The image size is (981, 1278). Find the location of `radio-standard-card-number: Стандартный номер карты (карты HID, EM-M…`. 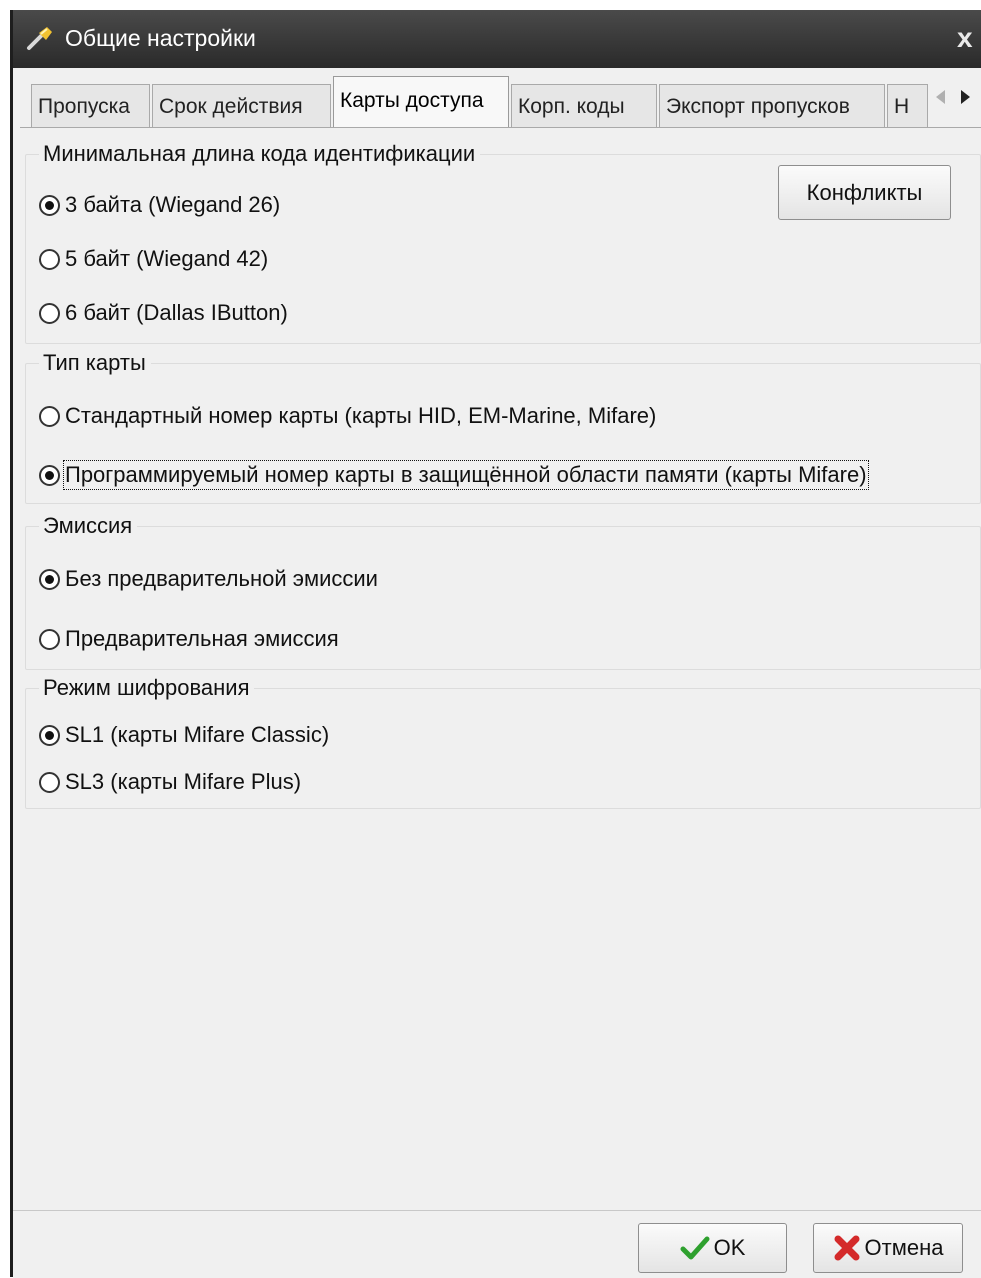

radio-standard-card-number: Стандартный номер карты (карты HID, EM-M… is located at coordinates (347, 416).